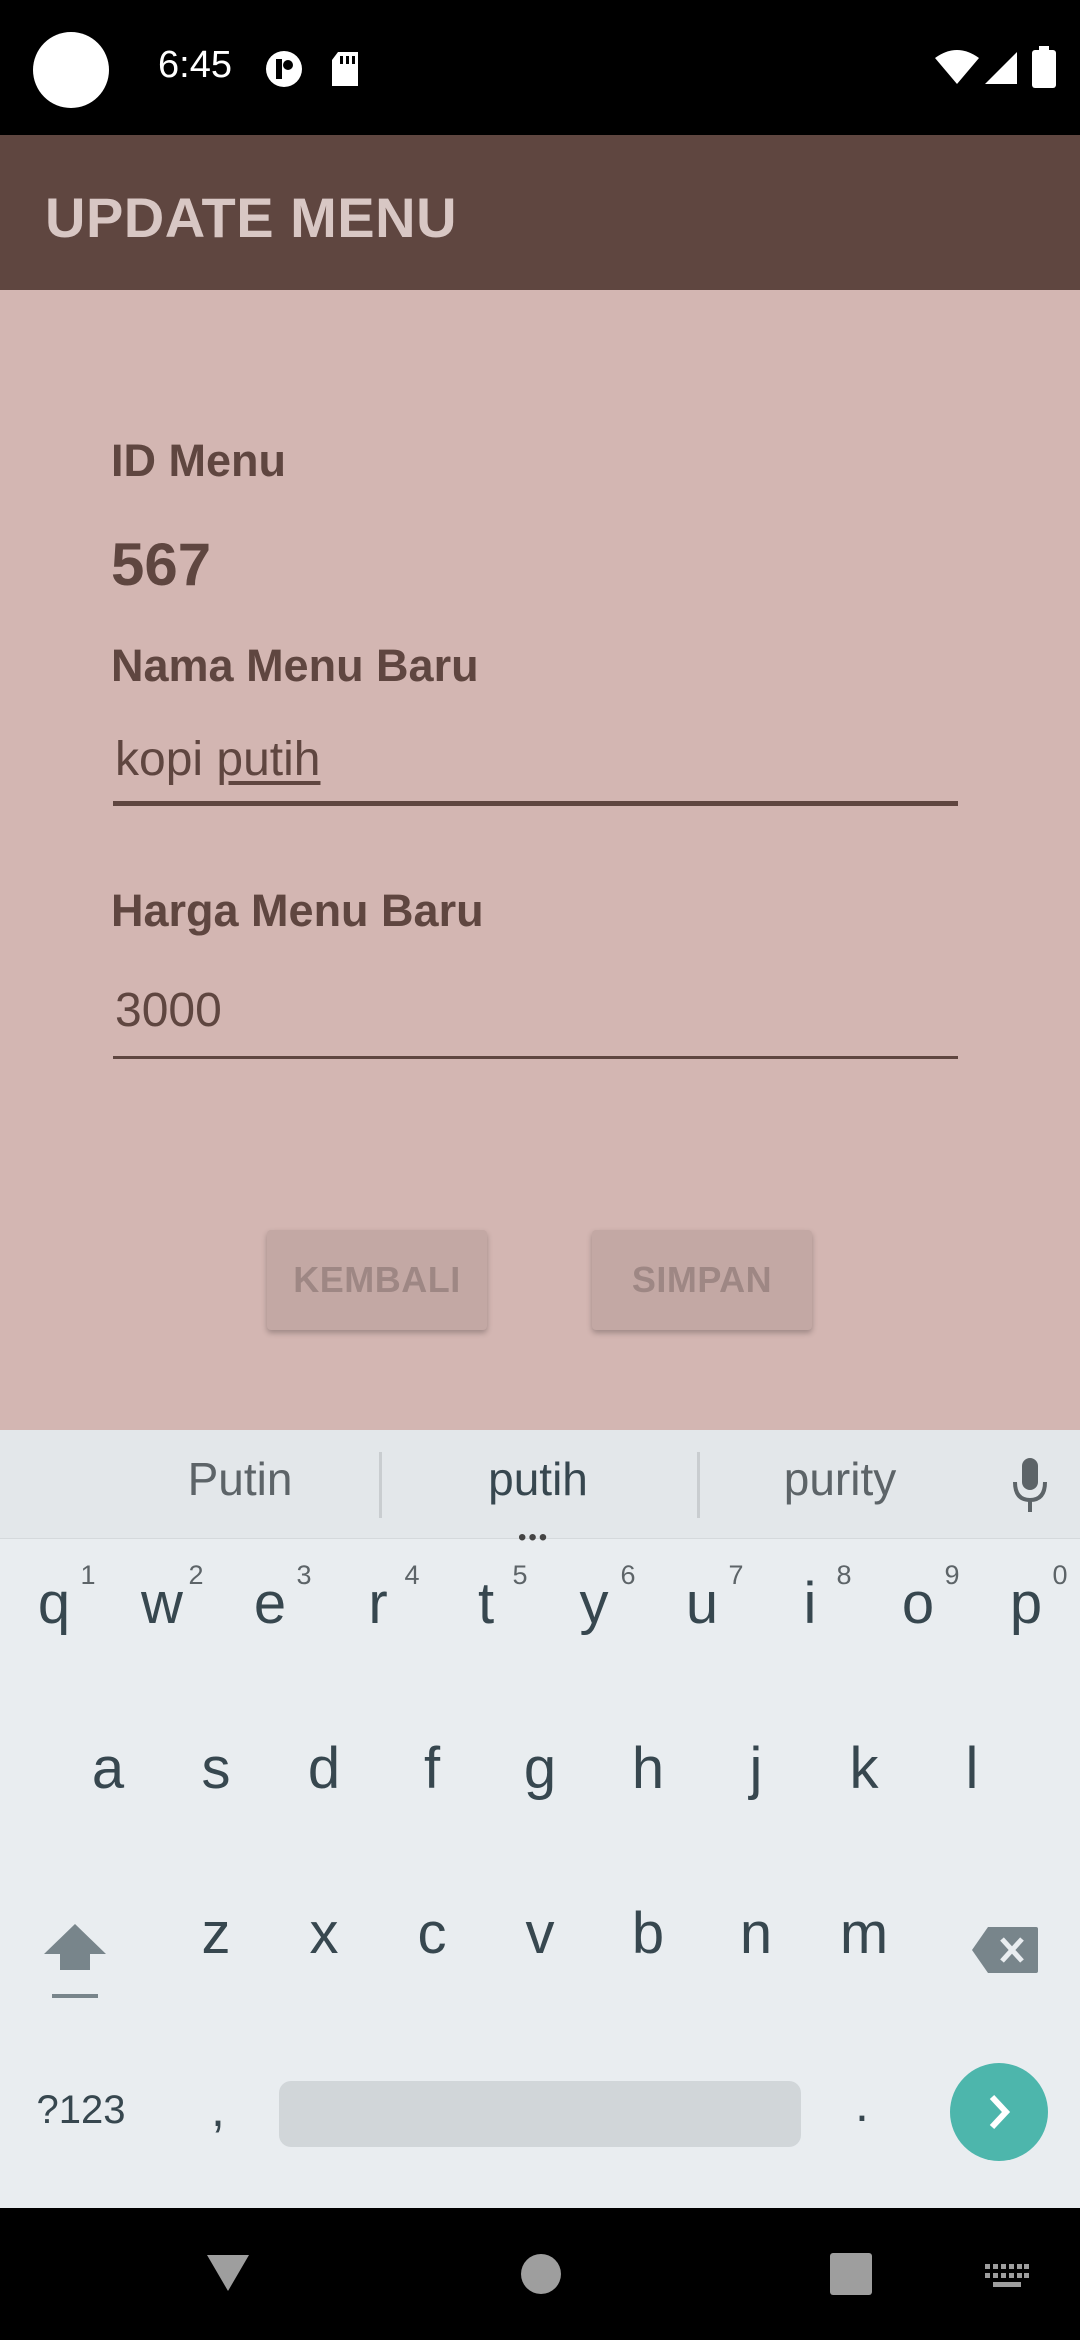  I want to click on key-j: j, so click(756, 1768).